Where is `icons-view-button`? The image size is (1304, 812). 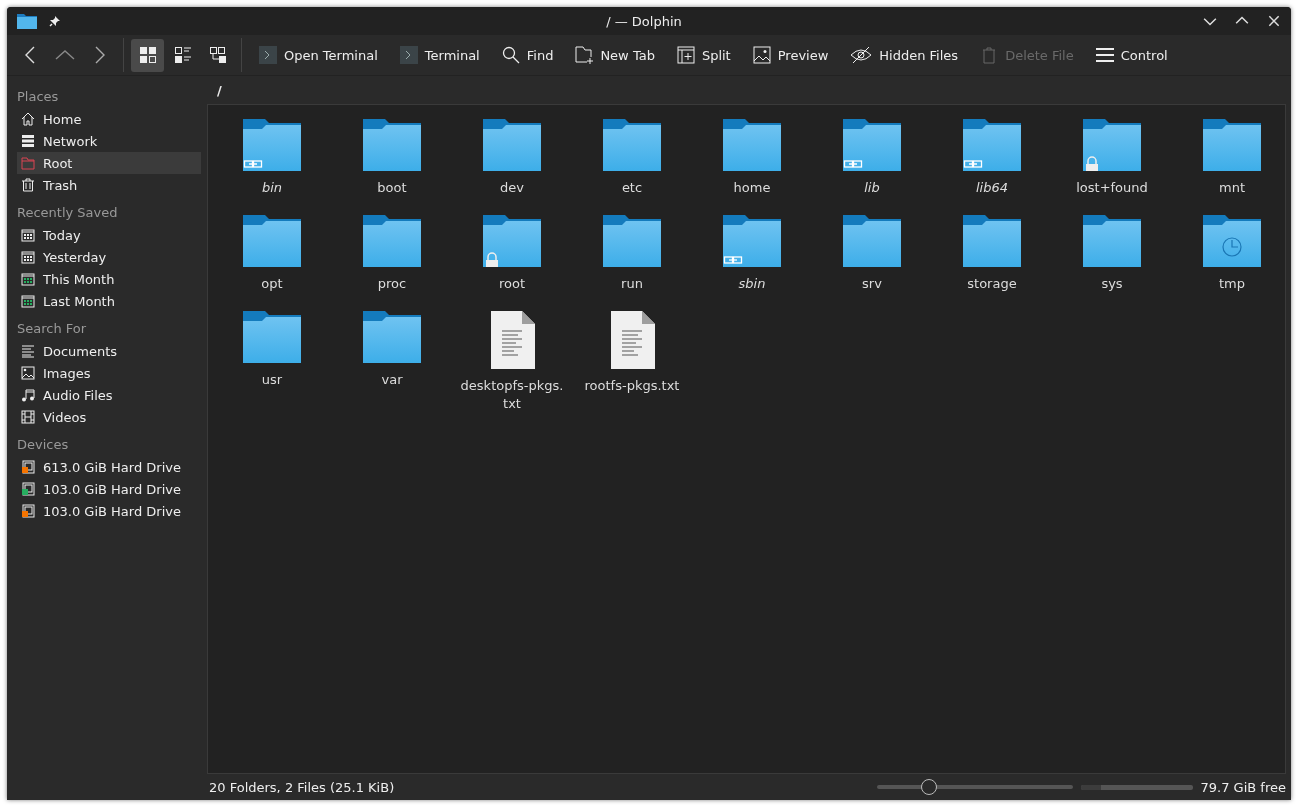 icons-view-button is located at coordinates (147, 55).